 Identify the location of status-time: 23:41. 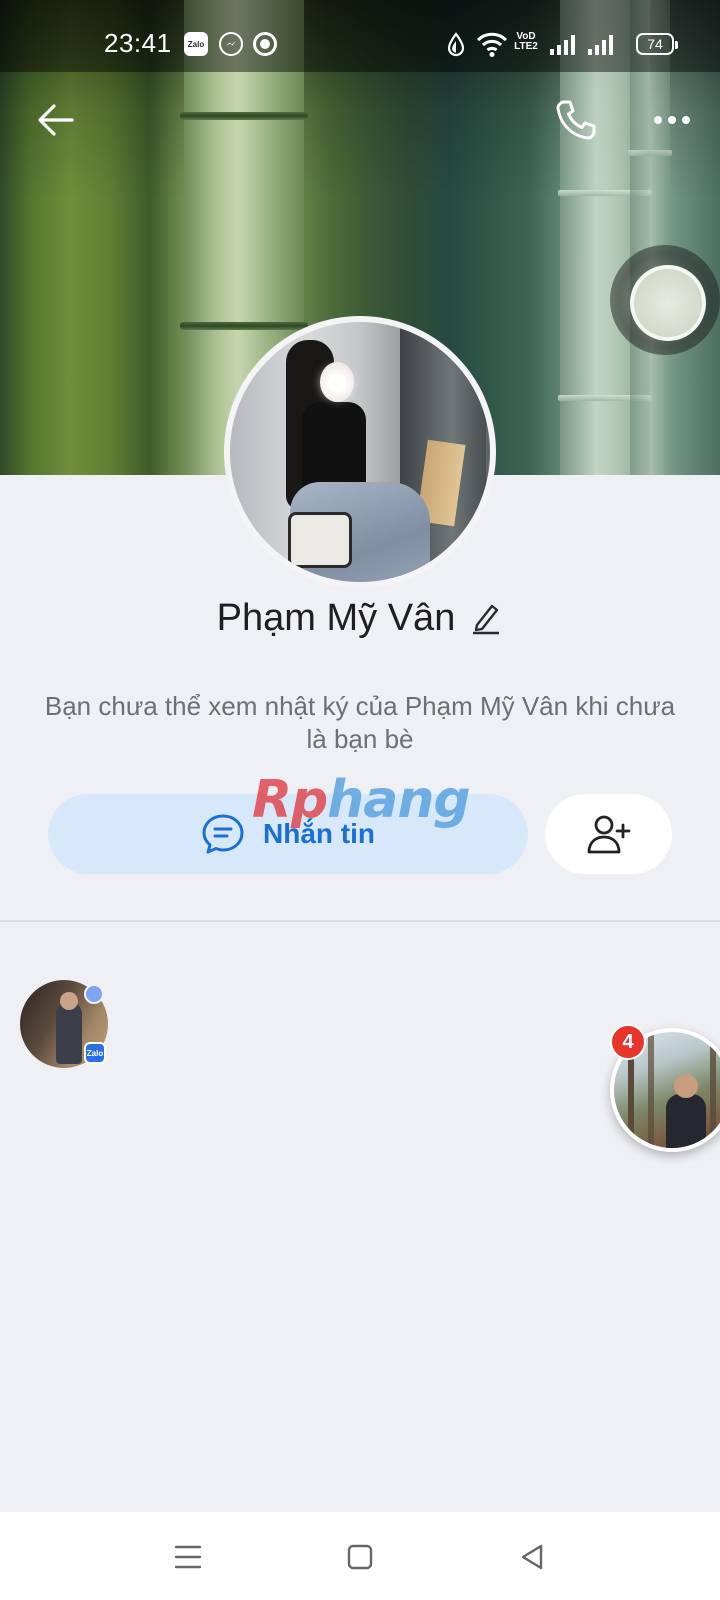
(138, 43).